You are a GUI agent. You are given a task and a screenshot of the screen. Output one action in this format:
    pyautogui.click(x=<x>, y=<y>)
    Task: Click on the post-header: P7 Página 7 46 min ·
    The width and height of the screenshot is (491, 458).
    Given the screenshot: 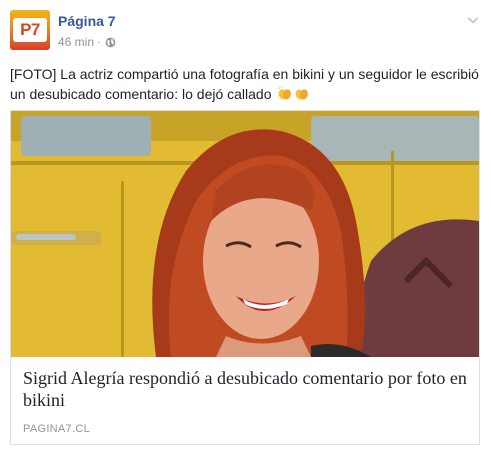 What is the action you would take?
    pyautogui.click(x=245, y=32)
    